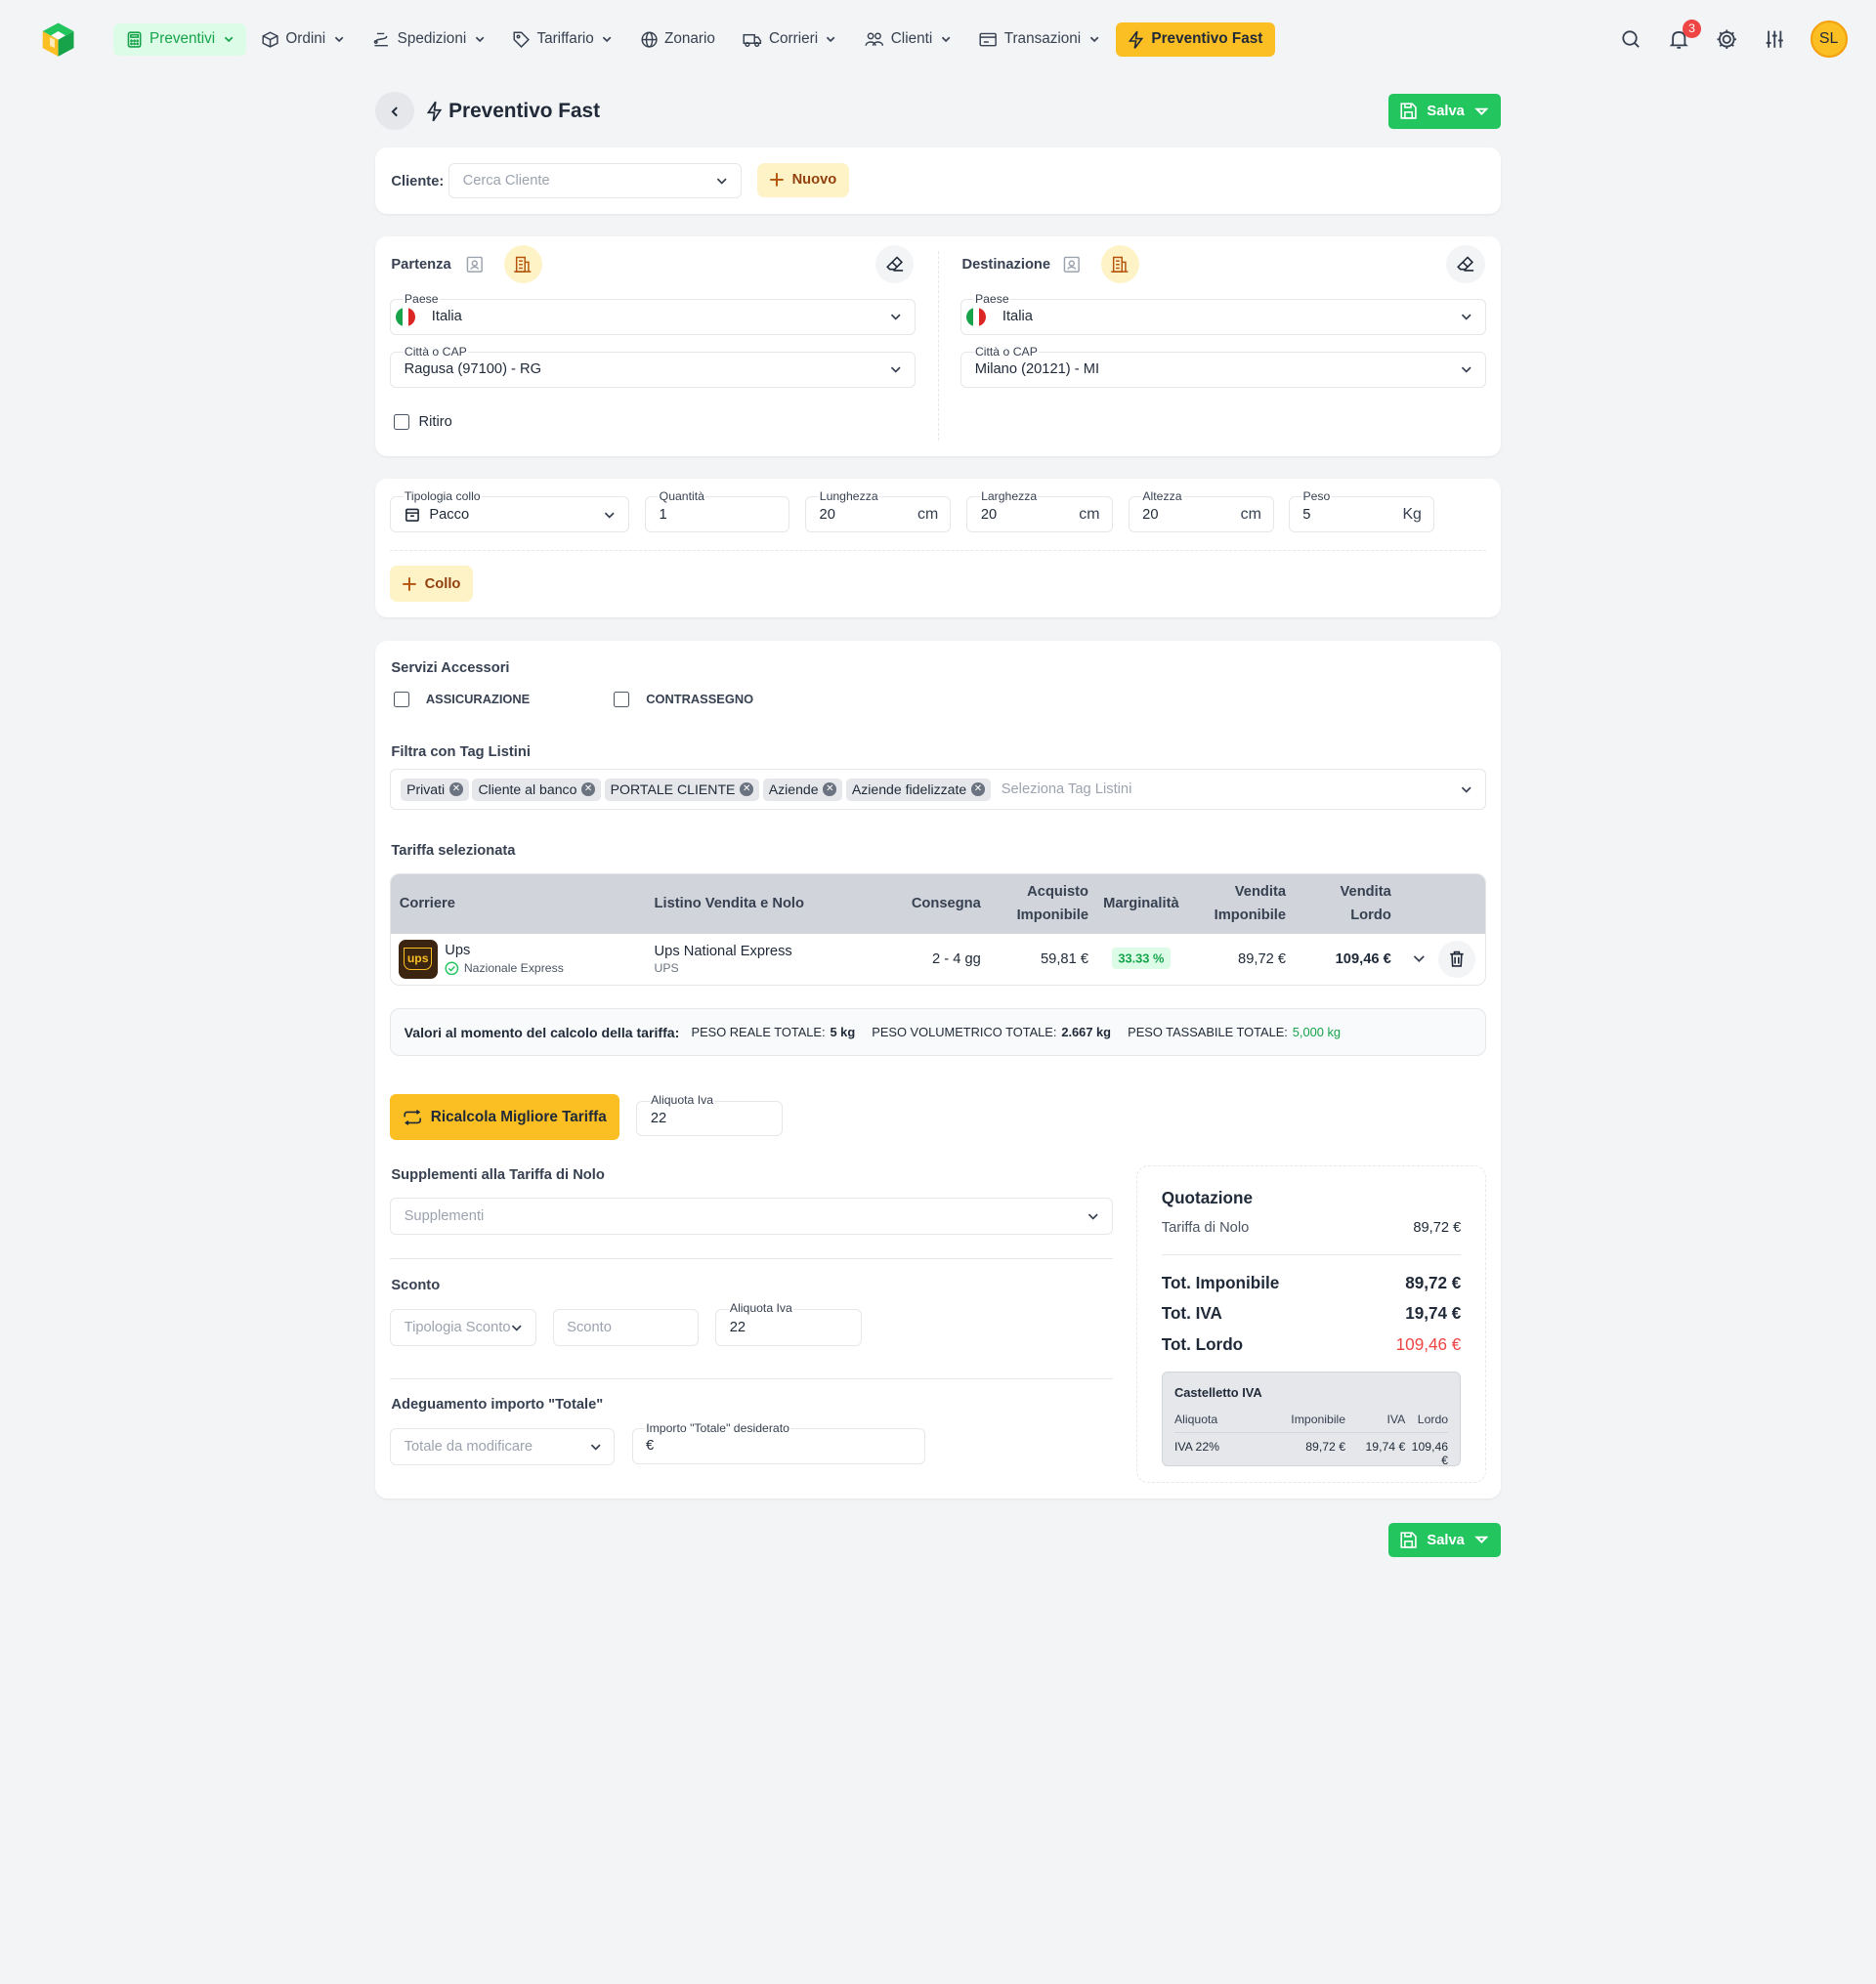 This screenshot has height=1984, width=1876. What do you see at coordinates (180, 39) in the screenshot?
I see `nav-preventivi: Preventivi` at bounding box center [180, 39].